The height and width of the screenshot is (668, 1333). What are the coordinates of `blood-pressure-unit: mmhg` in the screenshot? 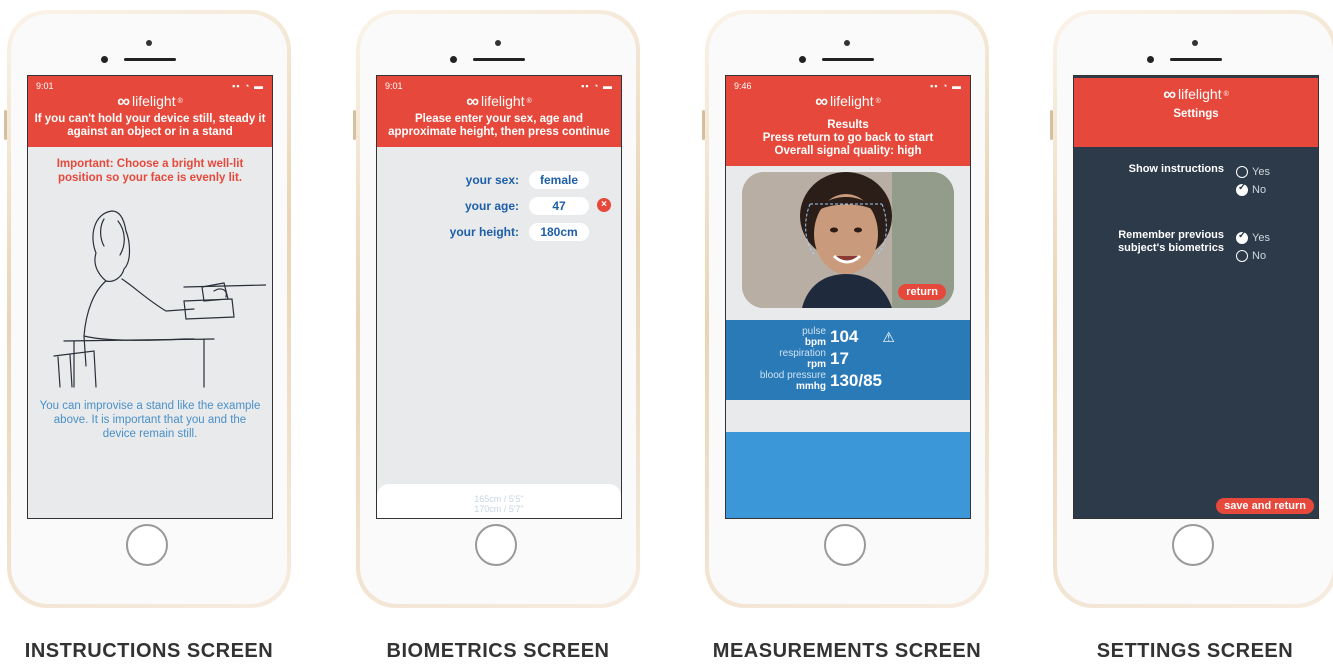 It's located at (811, 386).